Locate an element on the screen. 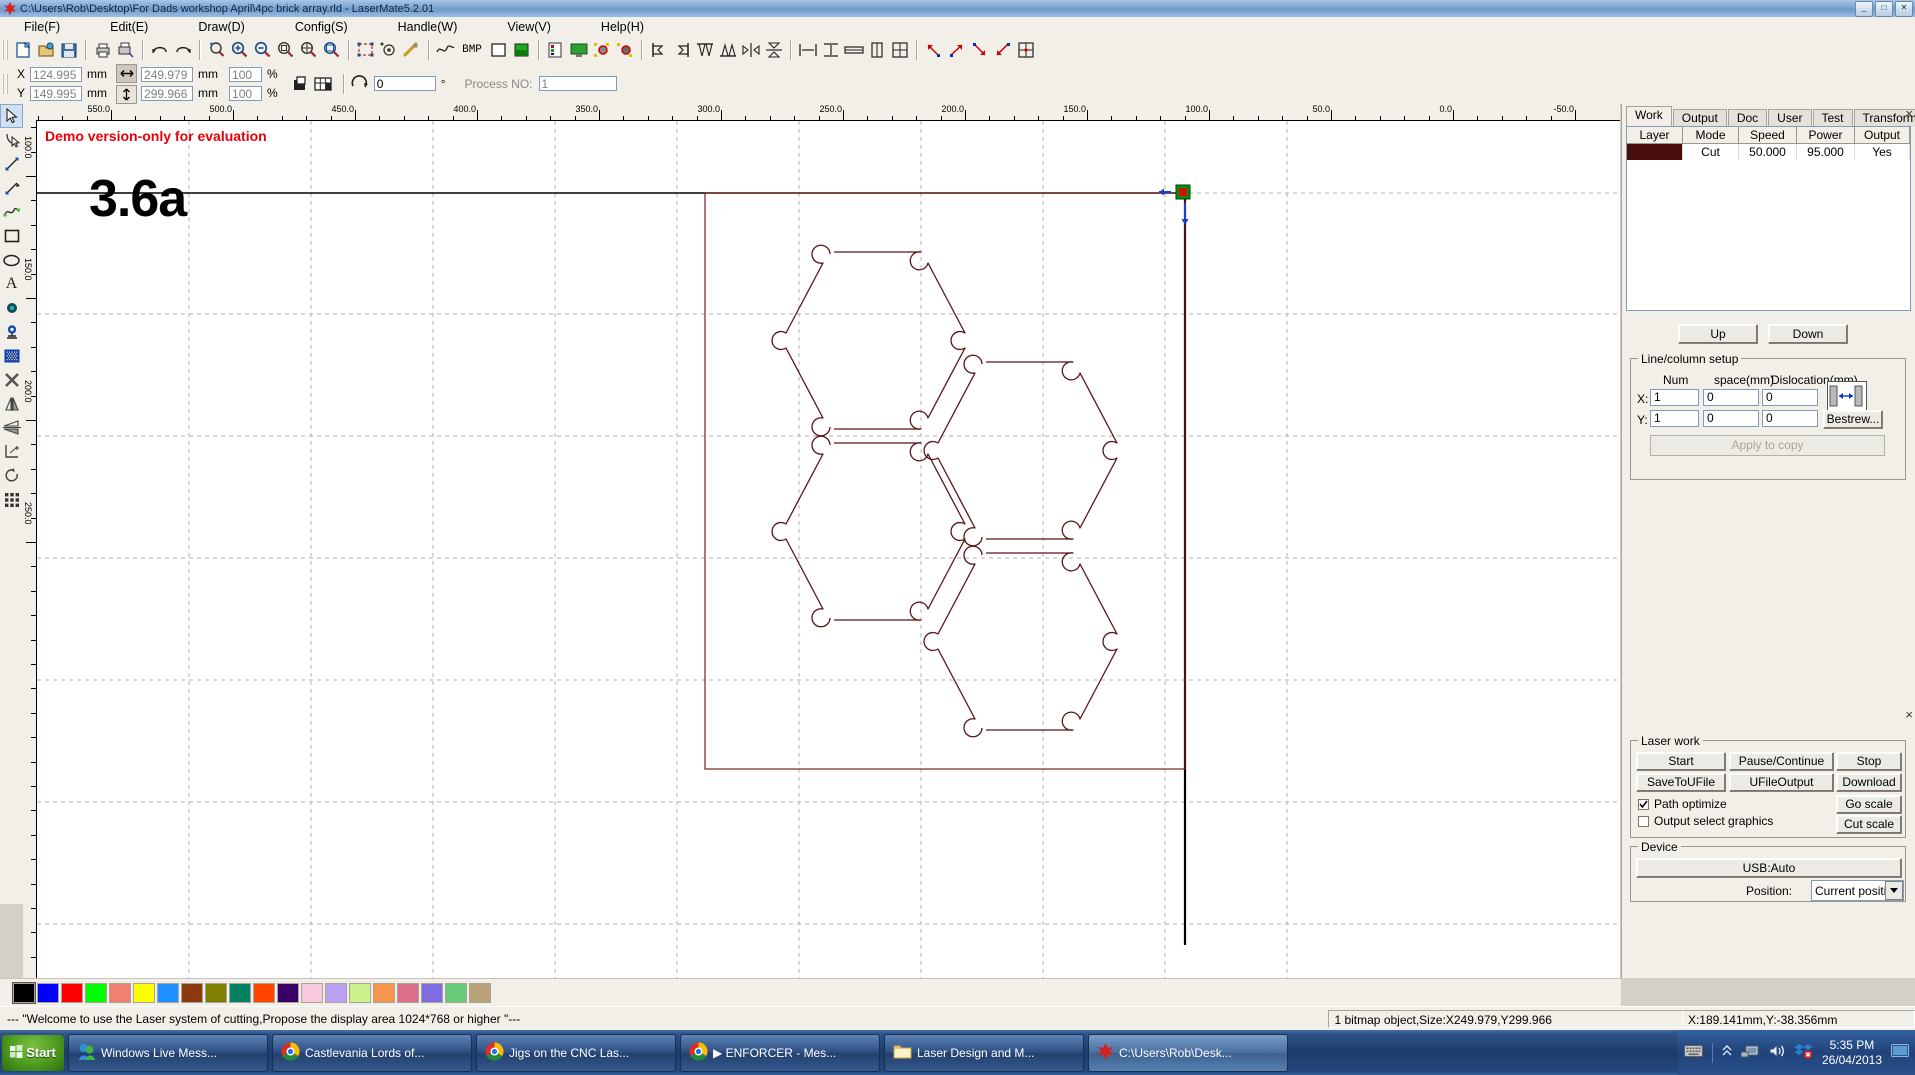 The image size is (1915, 1075). tab-user: User is located at coordinates (1790, 118).